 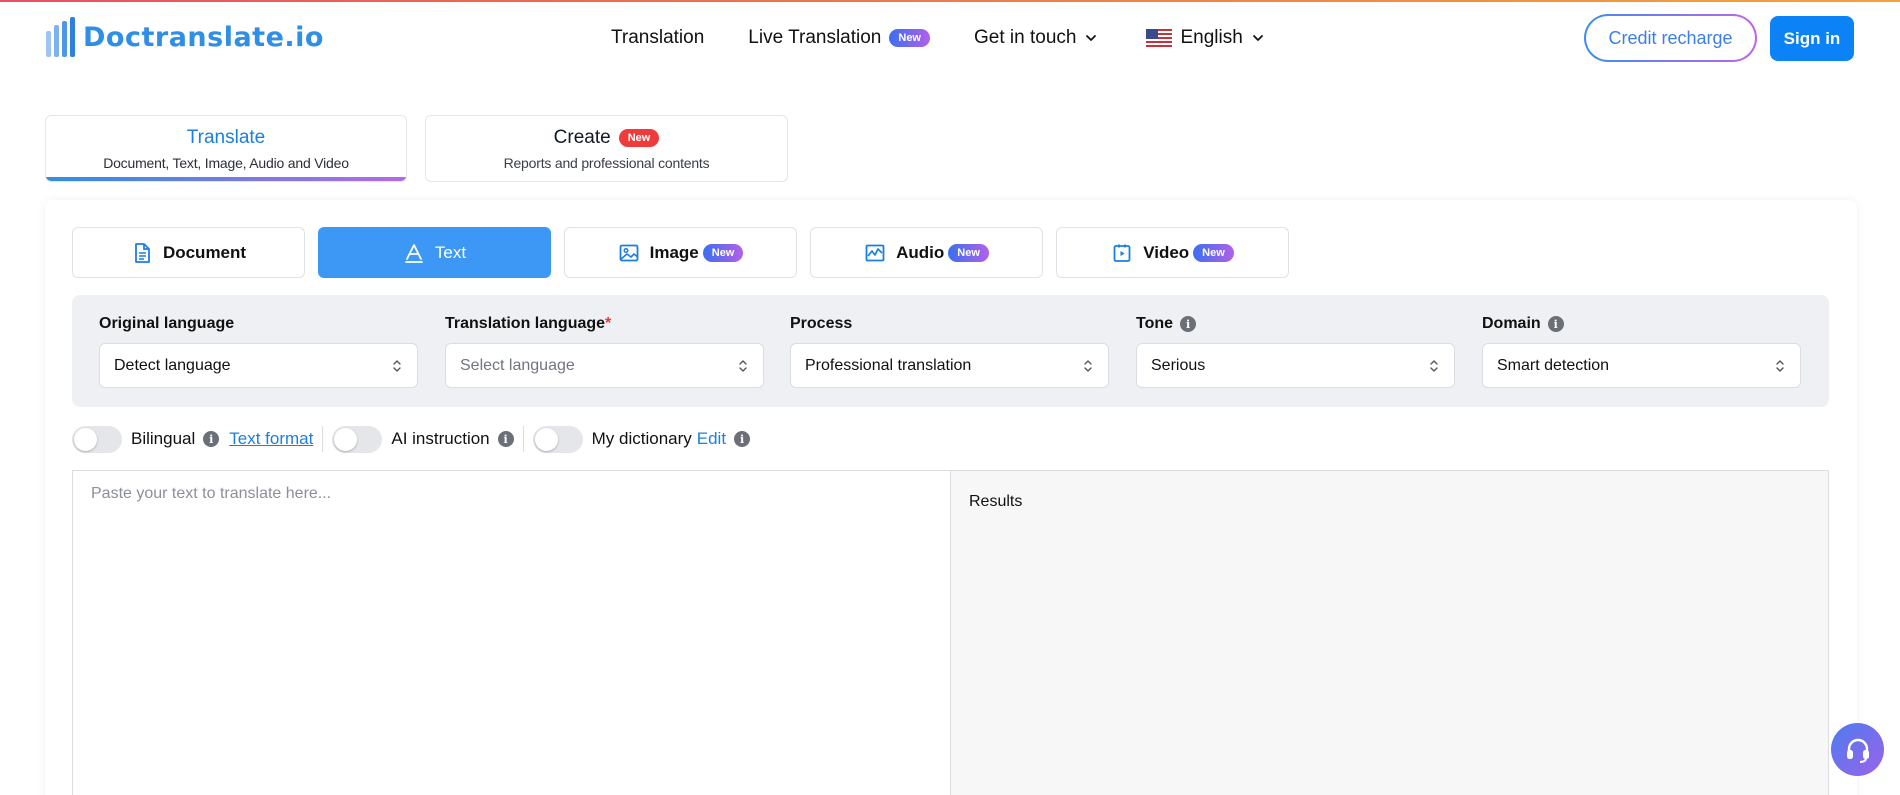 I want to click on translation-language-label: Translation language*, so click(x=604, y=324).